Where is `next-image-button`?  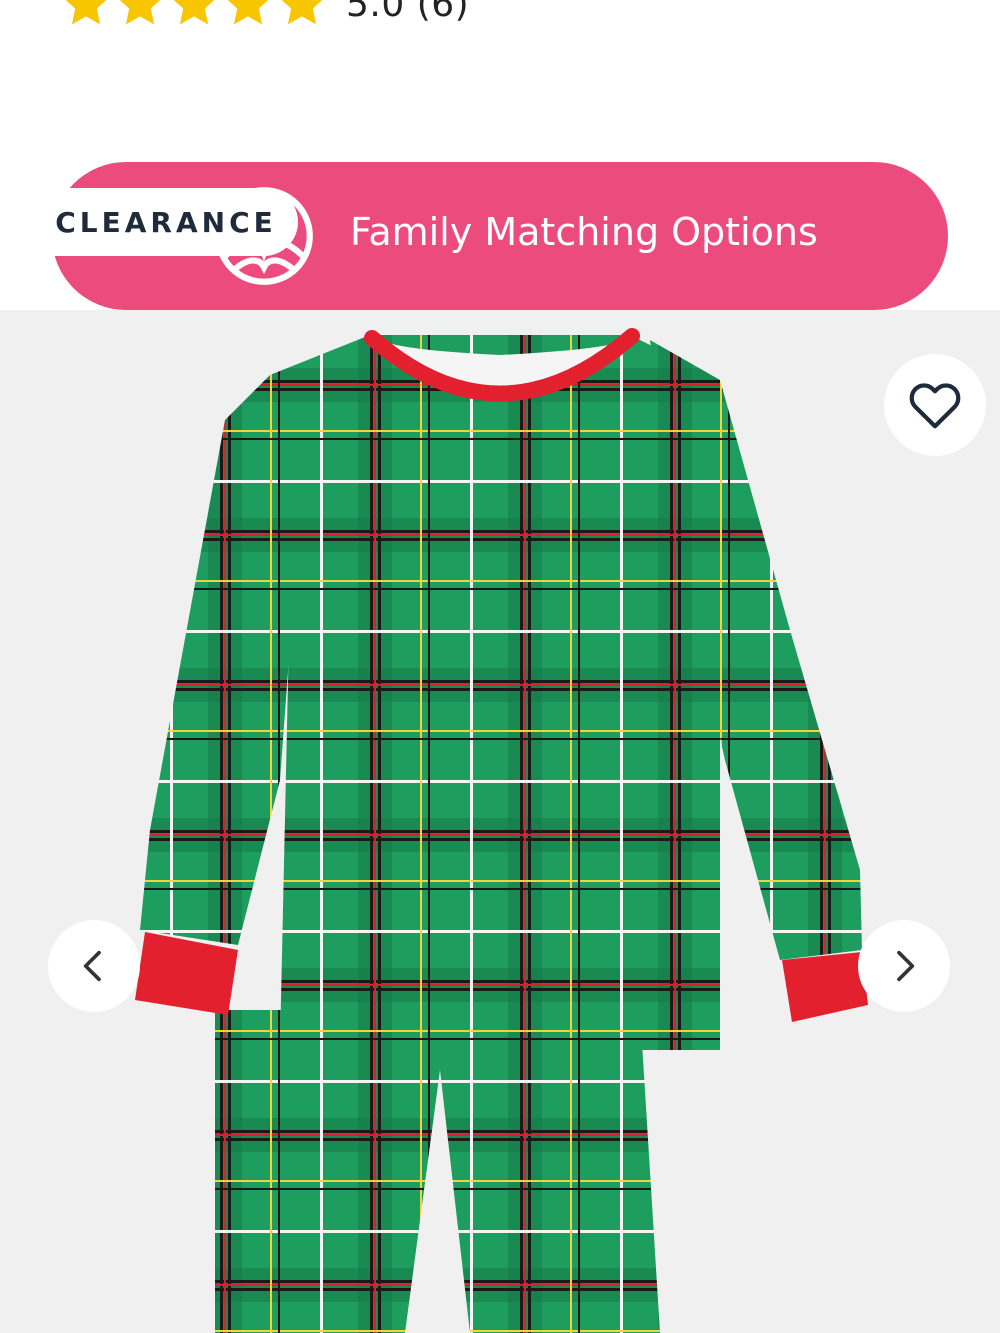 next-image-button is located at coordinates (904, 966).